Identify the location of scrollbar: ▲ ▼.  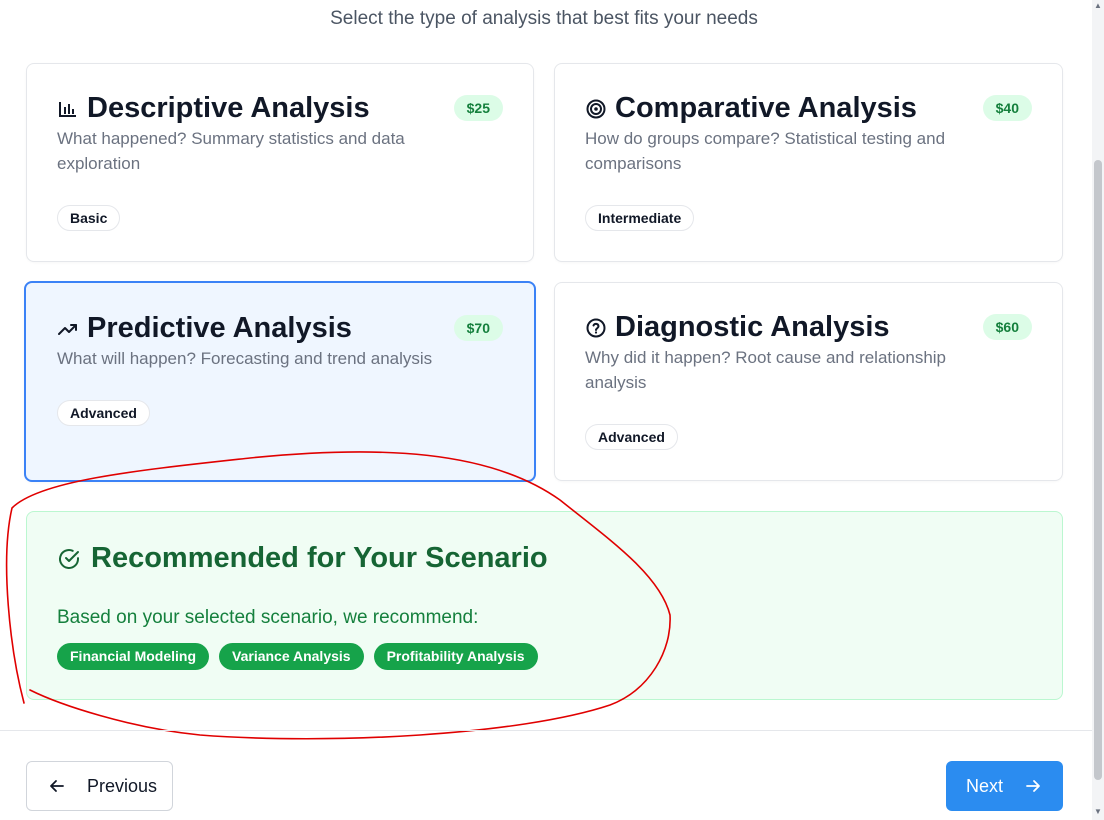
(1098, 410).